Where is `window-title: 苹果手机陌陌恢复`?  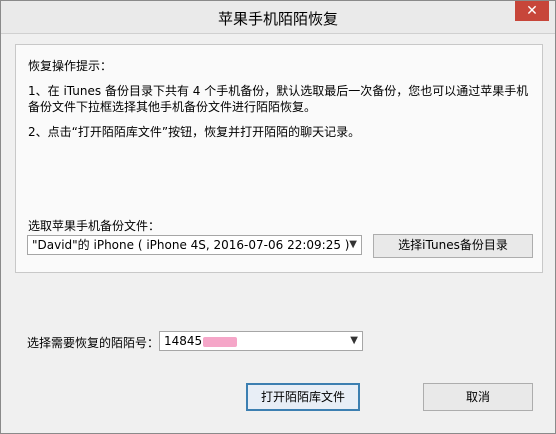
window-title: 苹果手机陌陌恢复 is located at coordinates (277, 19).